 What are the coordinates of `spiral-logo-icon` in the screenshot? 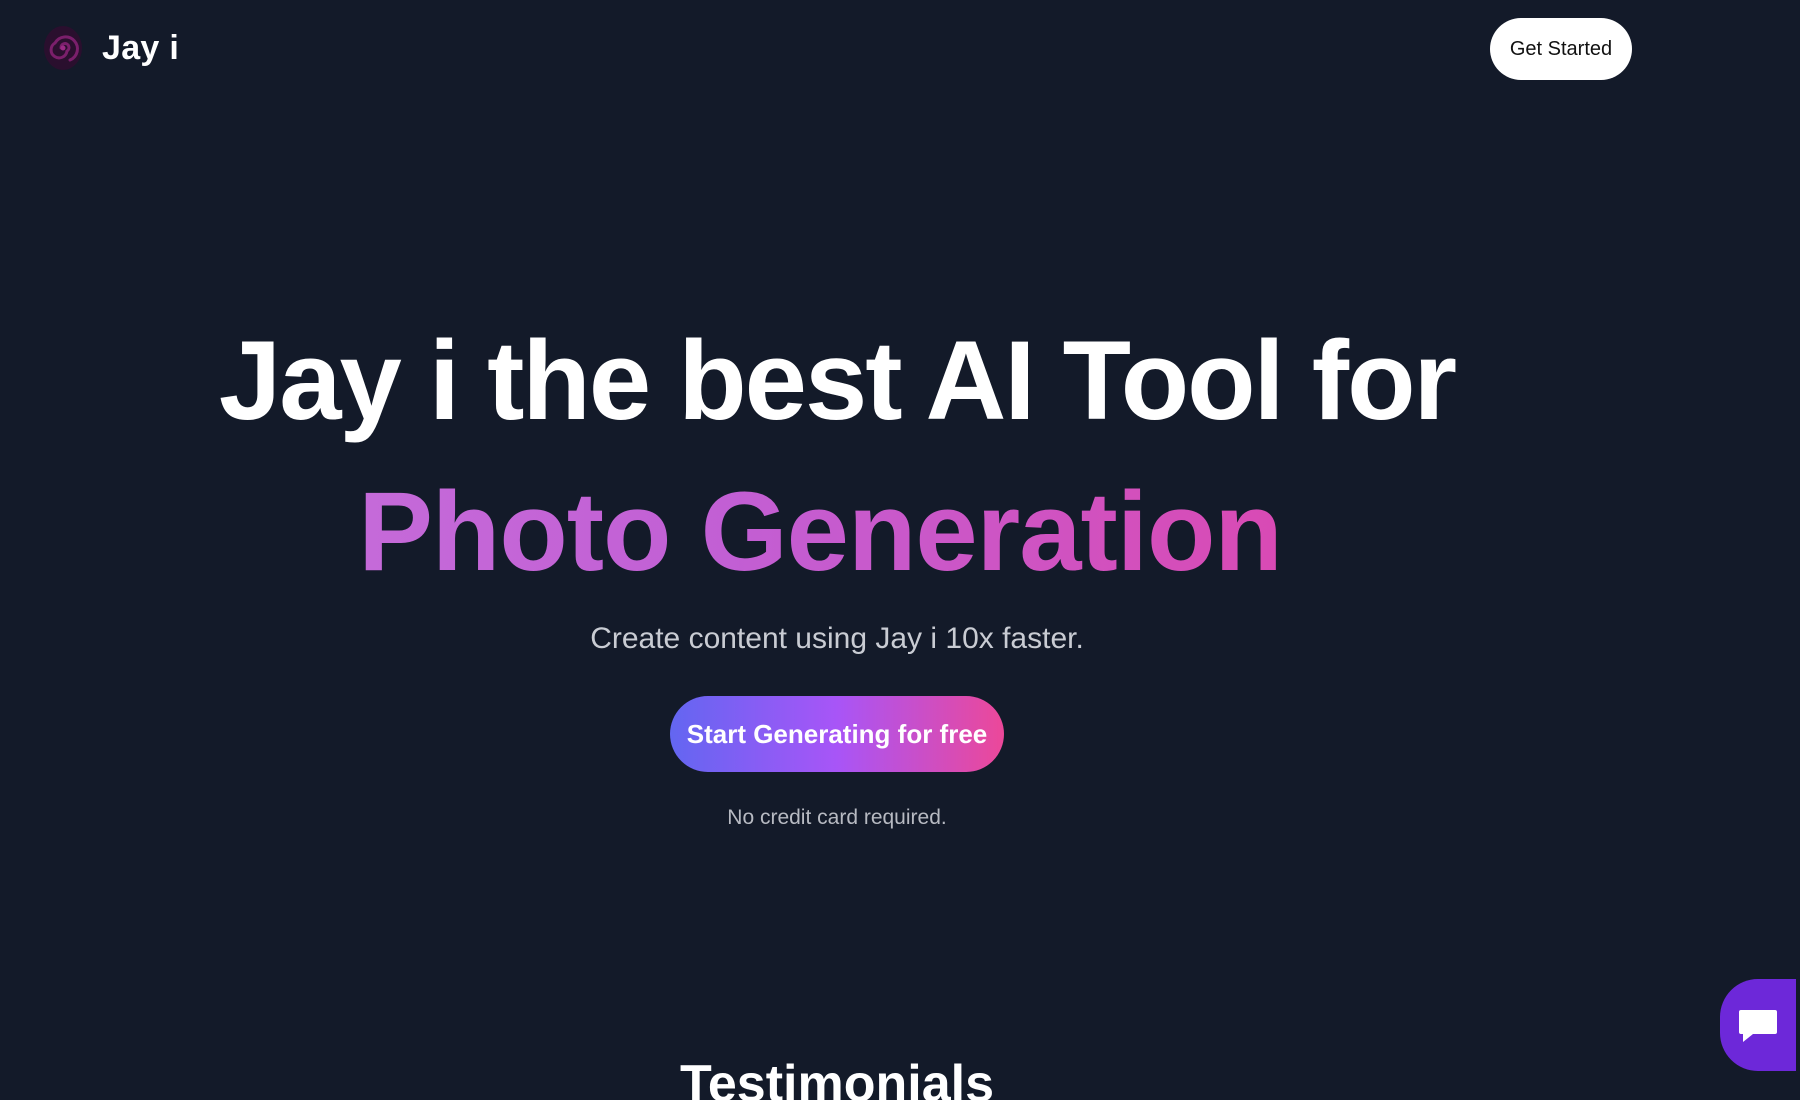 It's located at (63, 48).